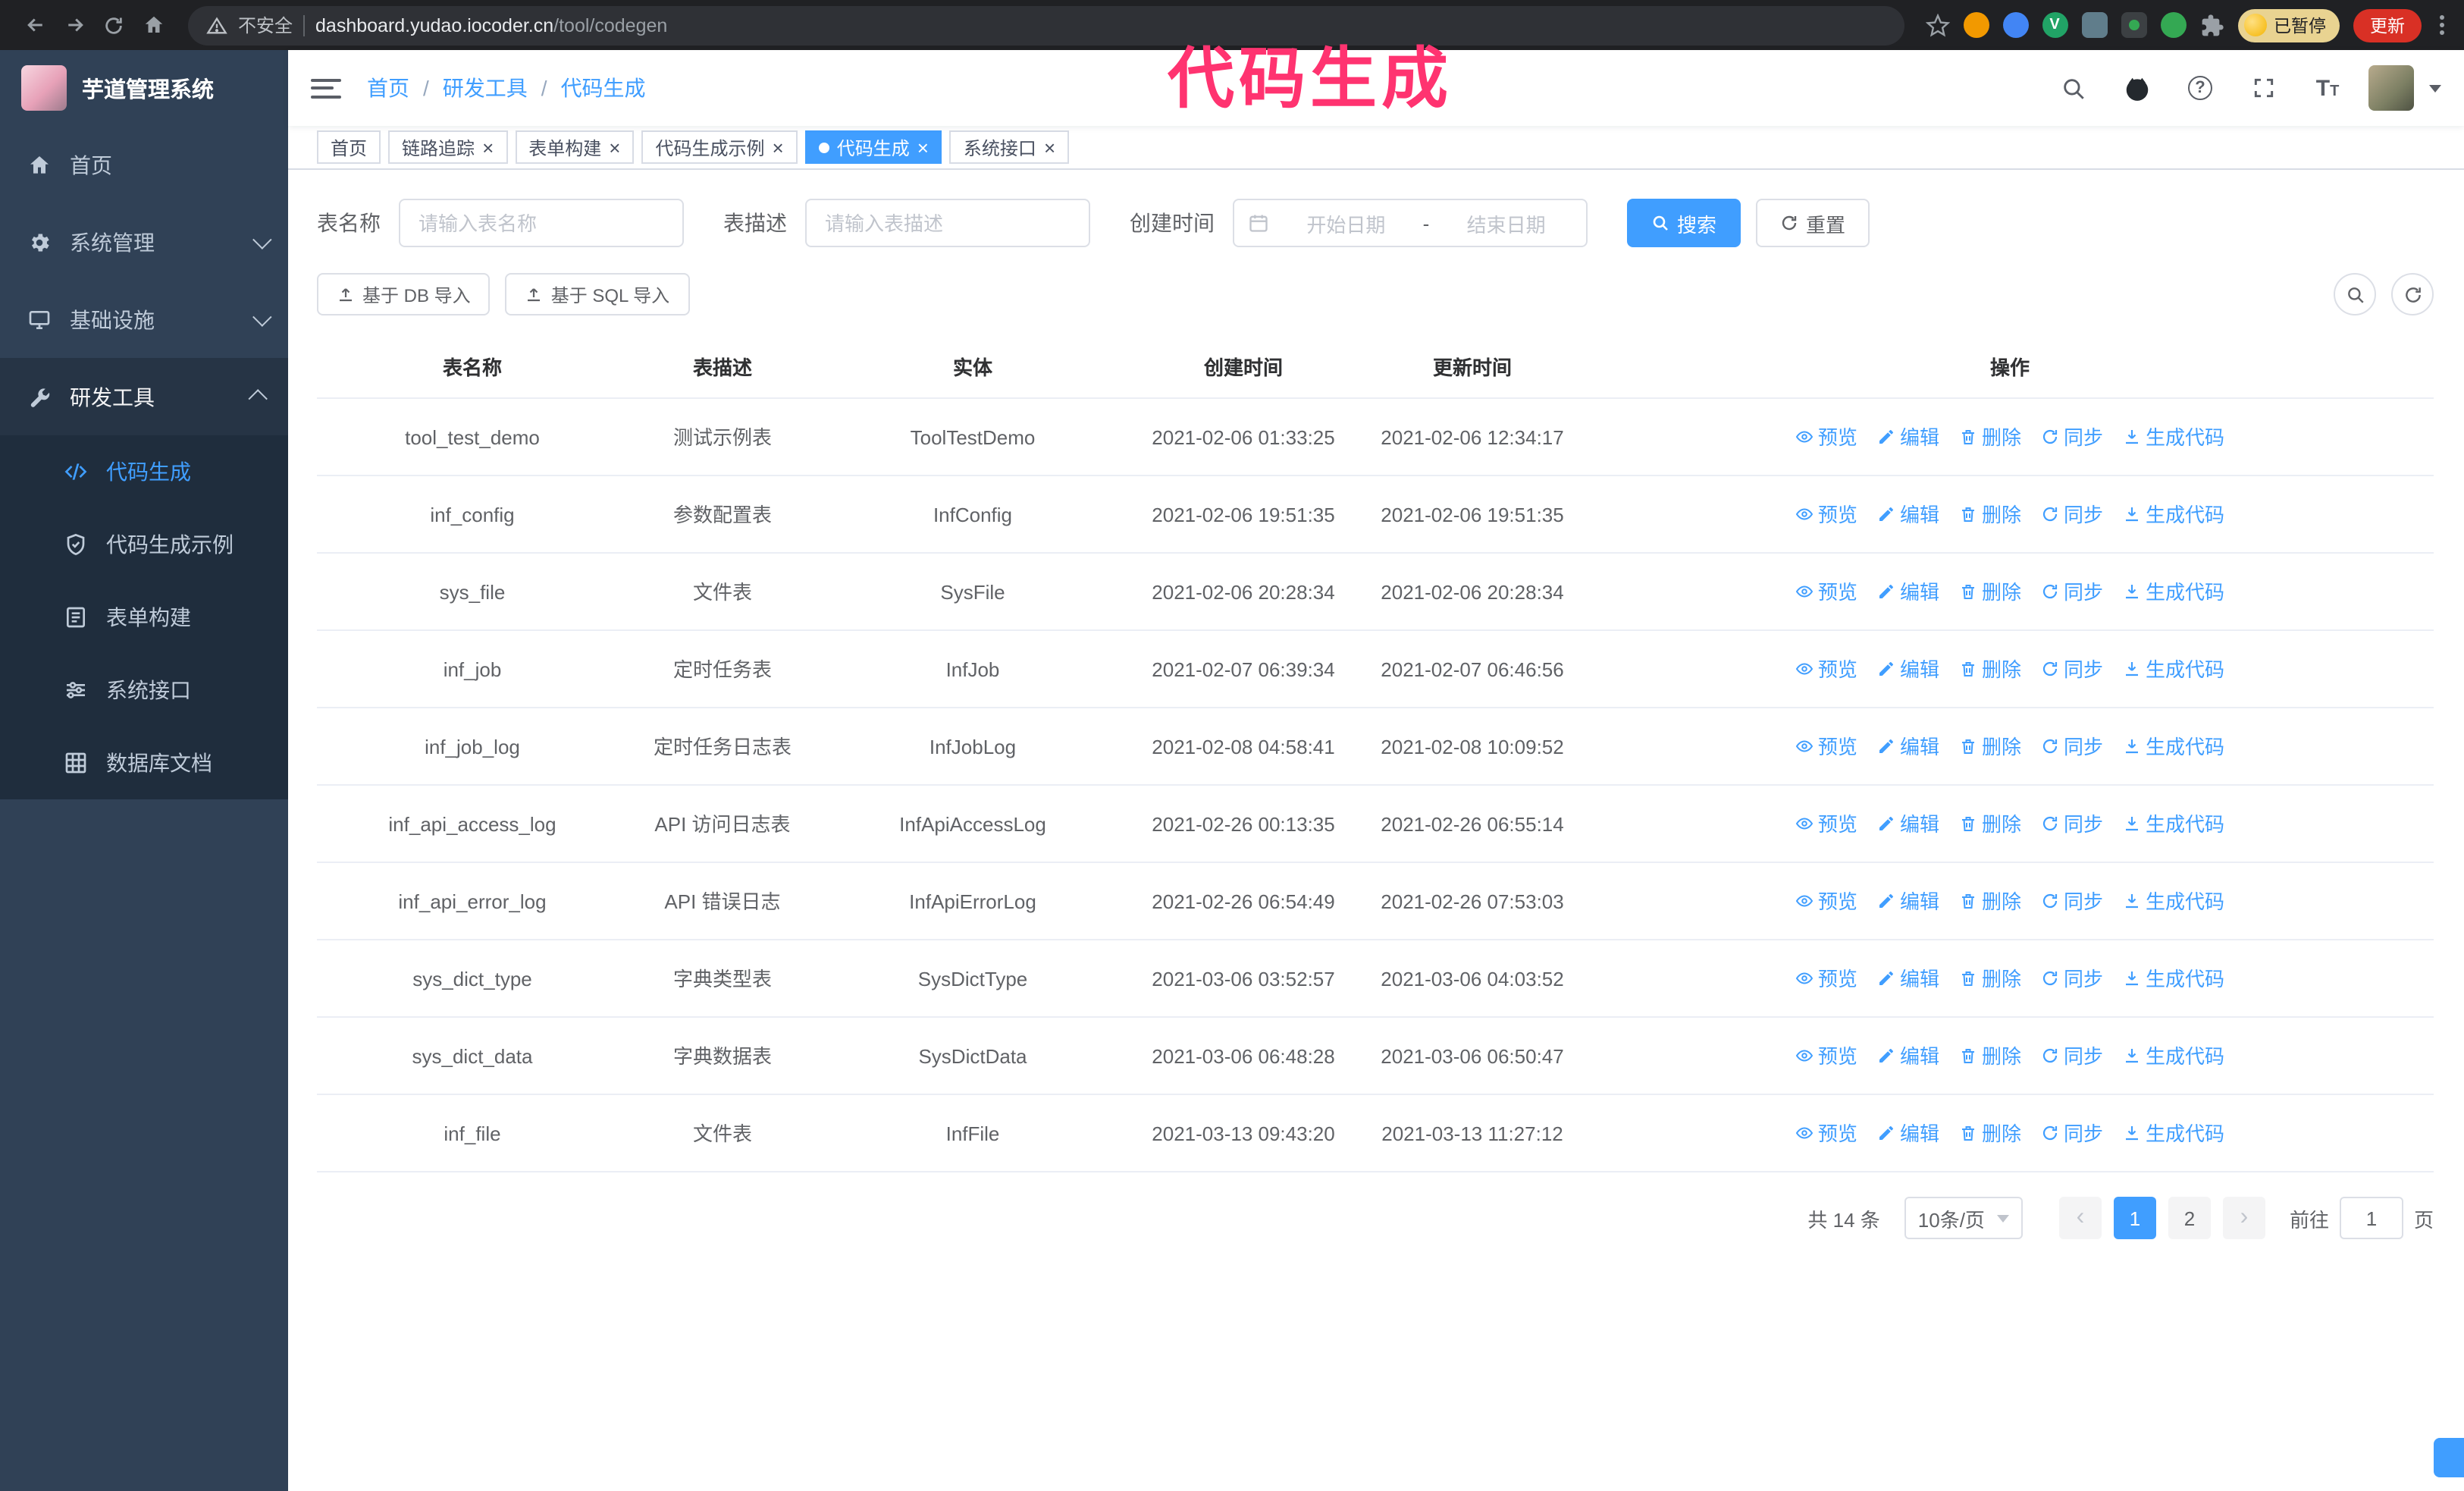 The height and width of the screenshot is (1491, 2464). What do you see at coordinates (2134, 1218) in the screenshot?
I see `page-button-1: 1` at bounding box center [2134, 1218].